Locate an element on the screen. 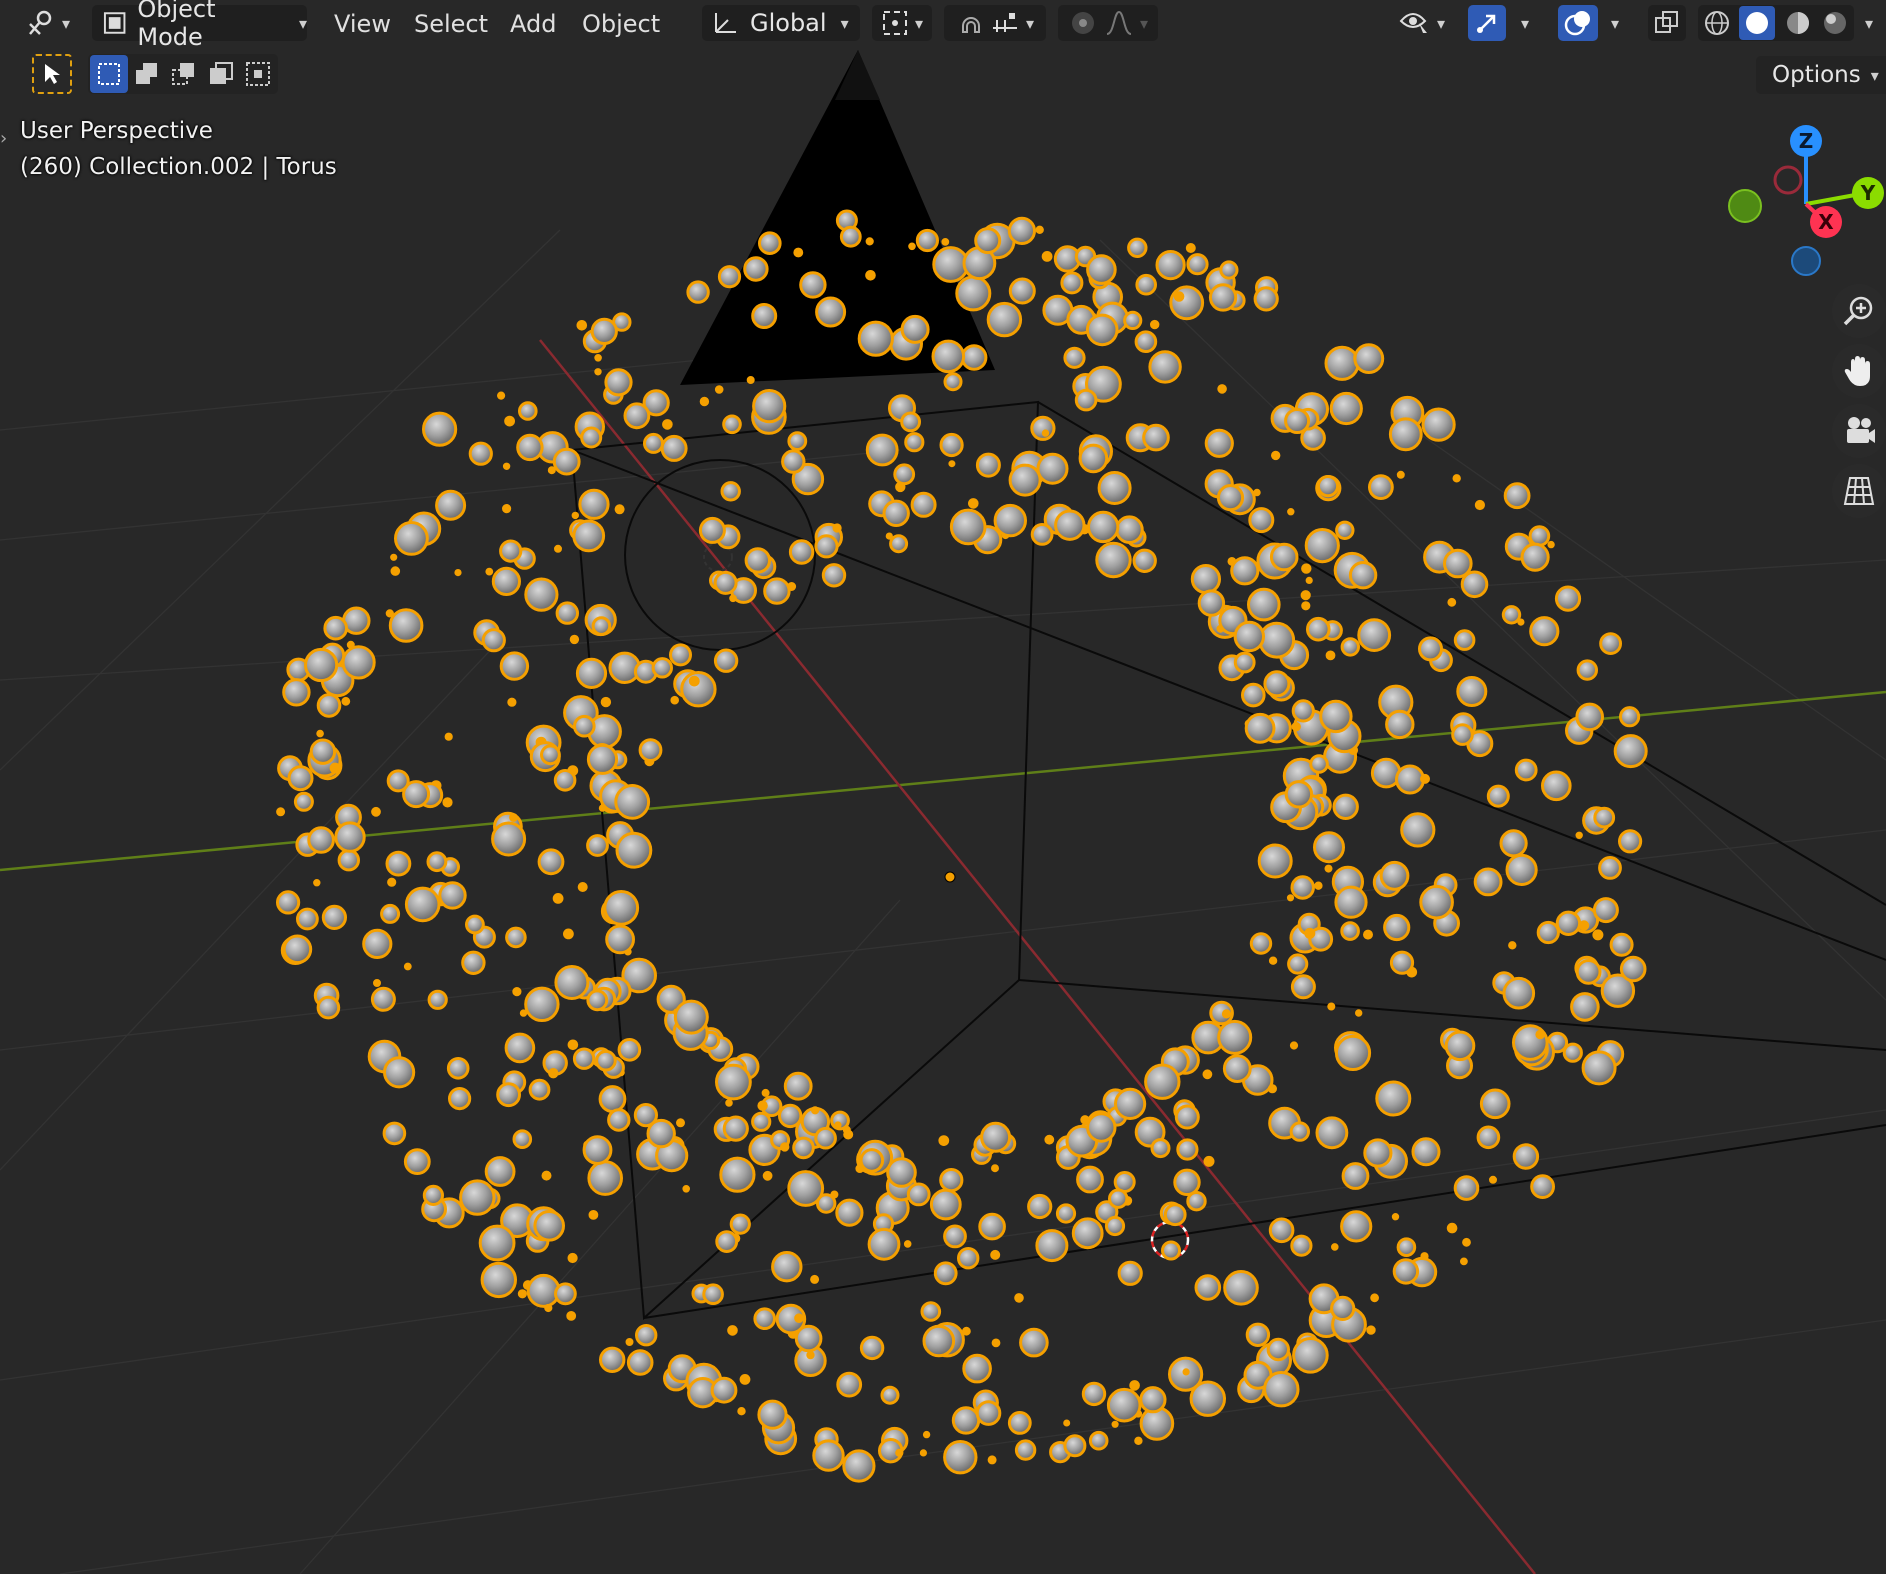  solid-shading-button is located at coordinates (1757, 23).